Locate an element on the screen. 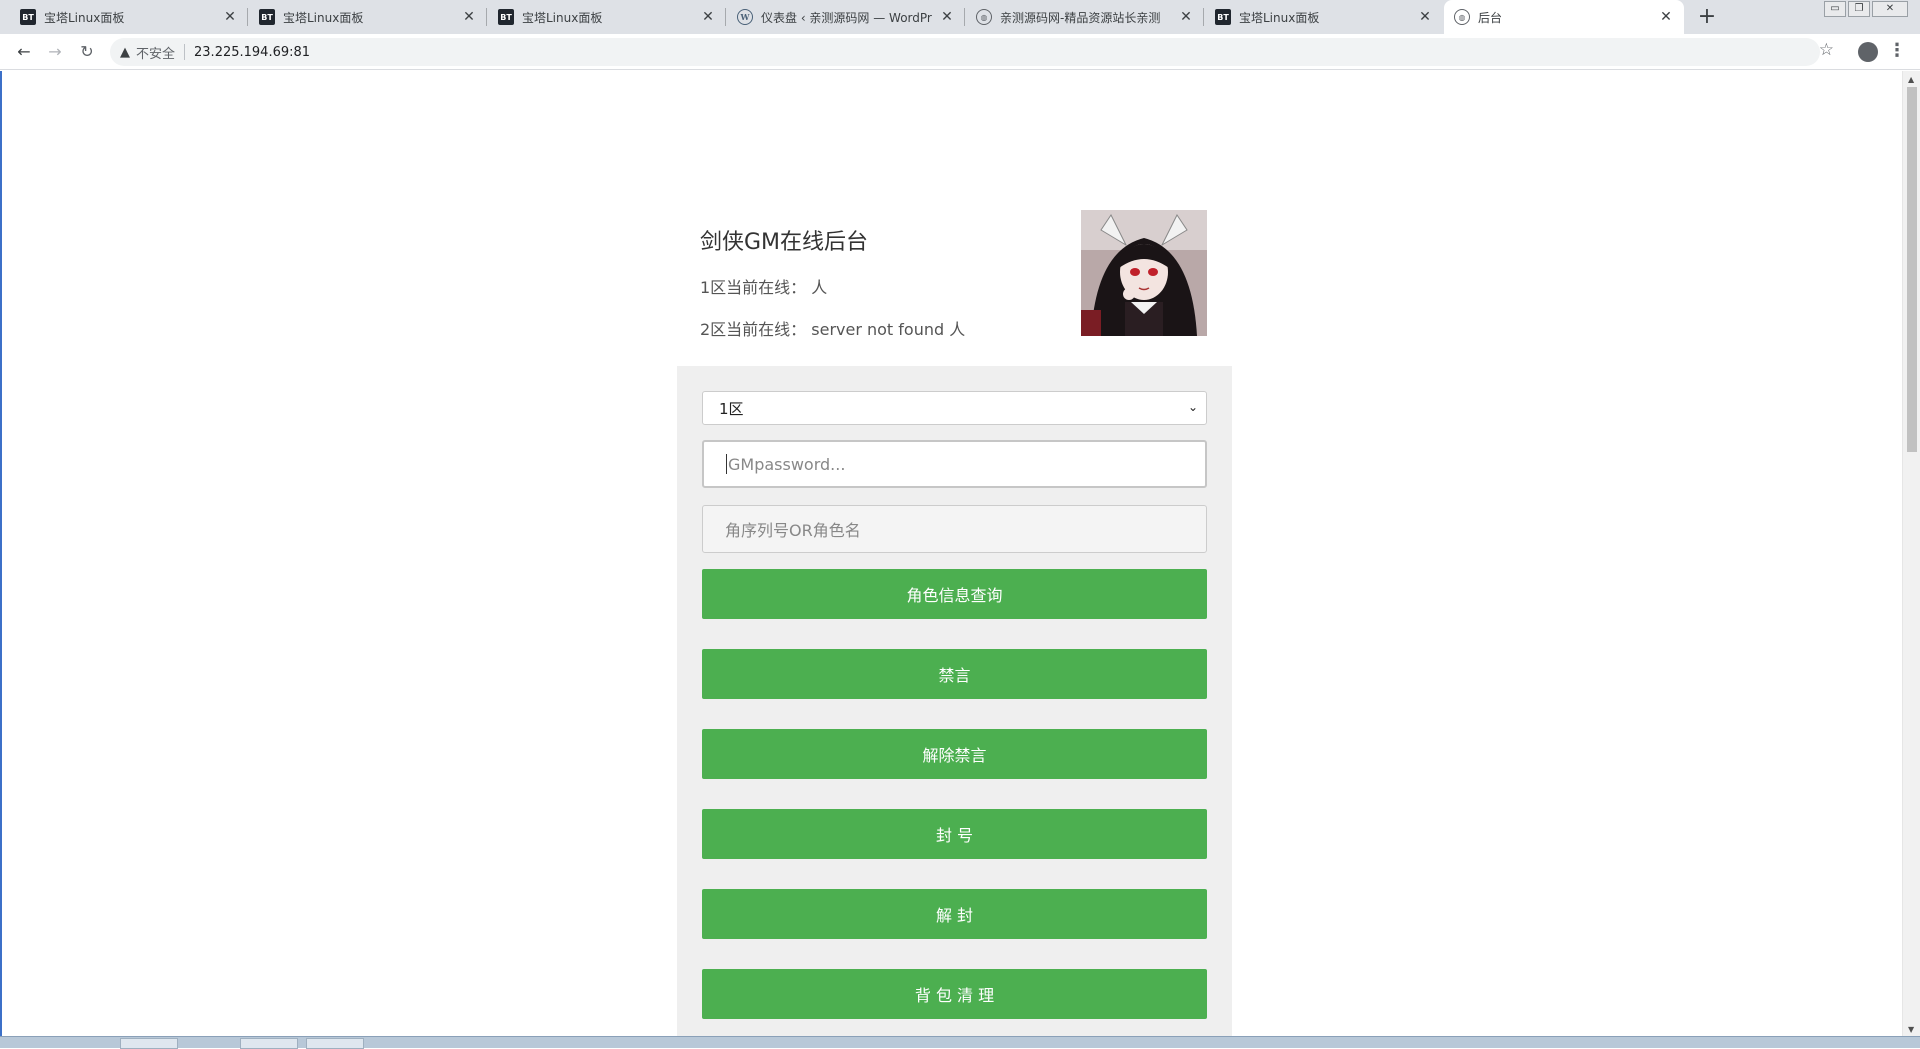 This screenshot has width=1920, height=1049. scroll-down-icon: ▼ is located at coordinates (1911, 1029).